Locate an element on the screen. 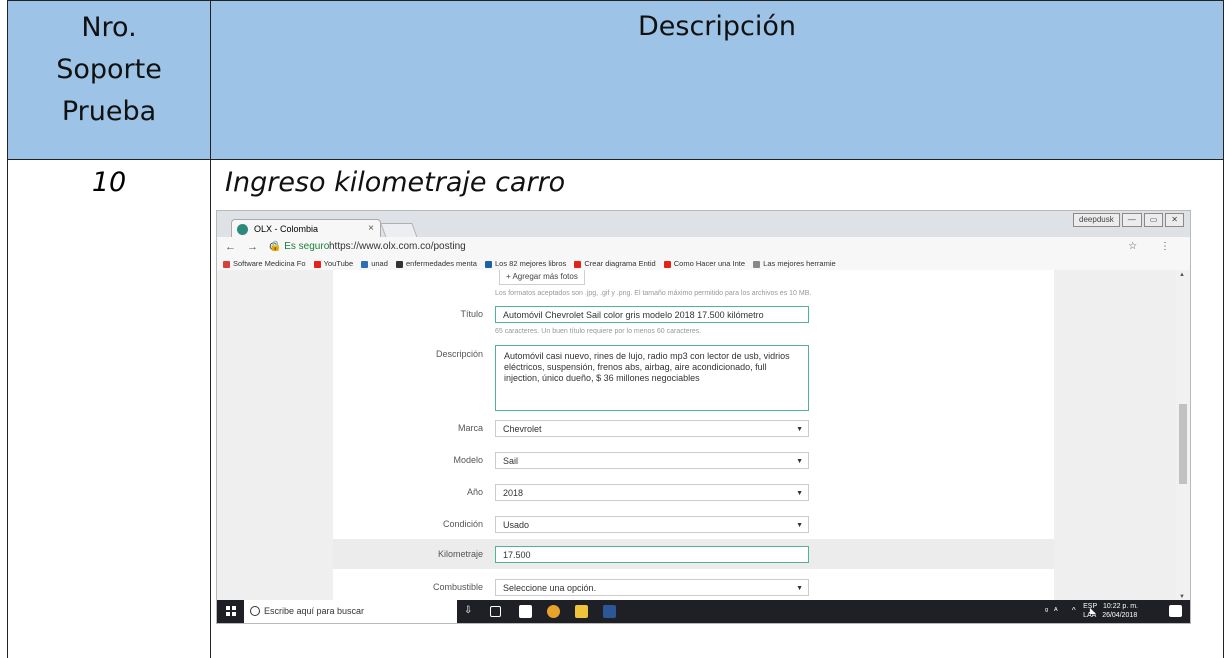  row-title: Ingreso kilometraje carro is located at coordinates (395, 182).